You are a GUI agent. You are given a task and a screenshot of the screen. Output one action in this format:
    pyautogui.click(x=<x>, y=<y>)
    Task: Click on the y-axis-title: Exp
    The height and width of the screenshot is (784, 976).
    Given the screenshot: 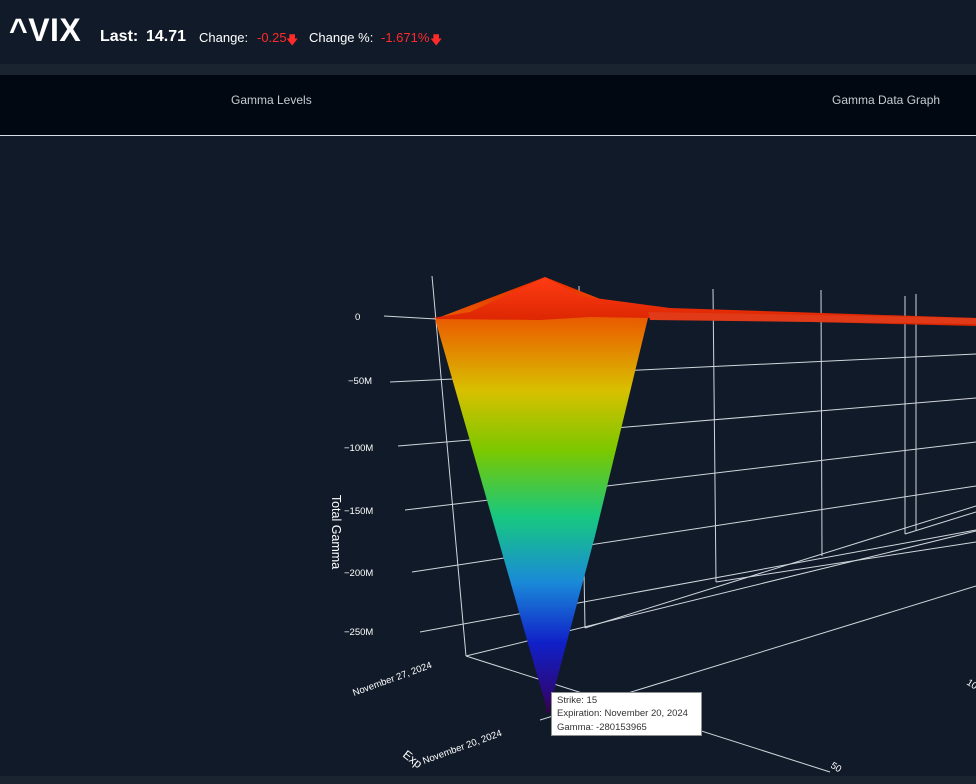 What is the action you would take?
    pyautogui.click(x=412, y=759)
    